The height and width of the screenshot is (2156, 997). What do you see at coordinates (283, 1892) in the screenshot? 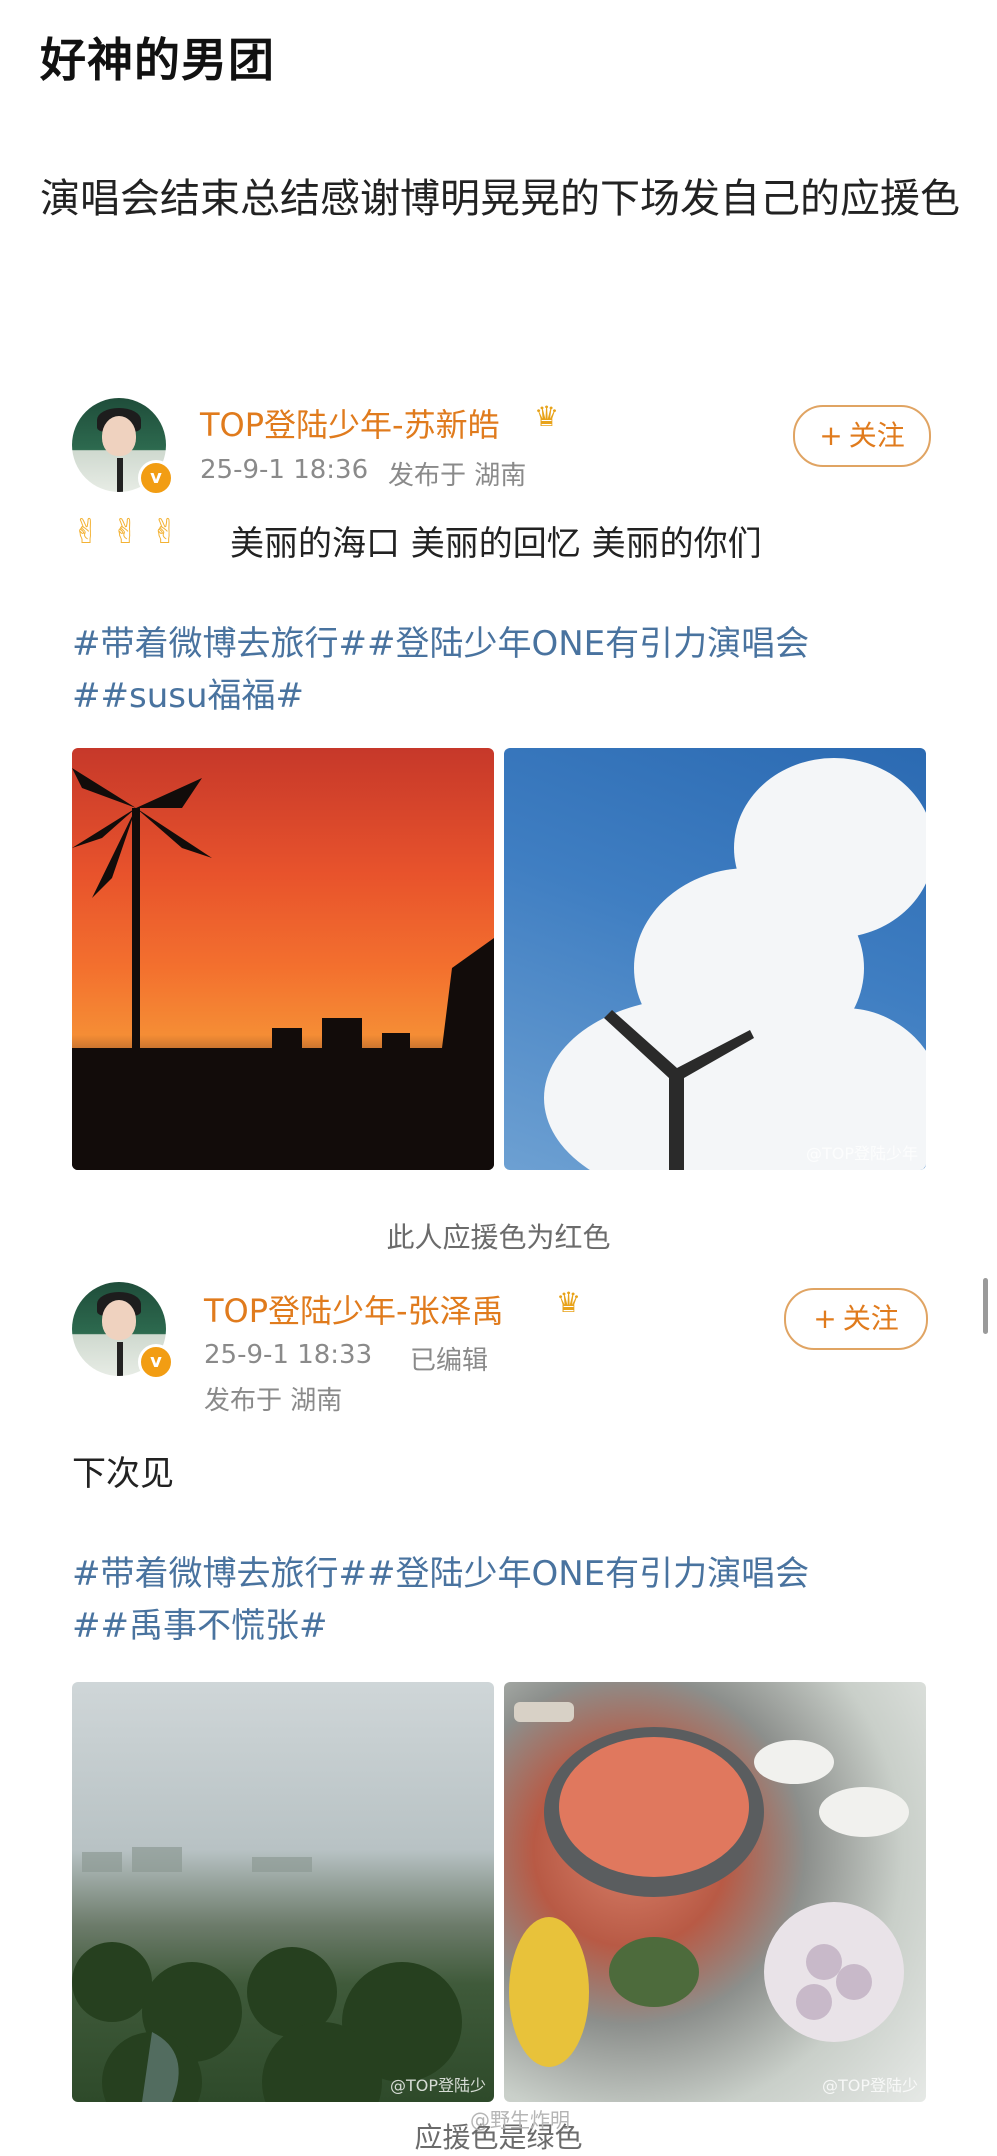
I see `green-landscape-photo: @TOP登陆少` at bounding box center [283, 1892].